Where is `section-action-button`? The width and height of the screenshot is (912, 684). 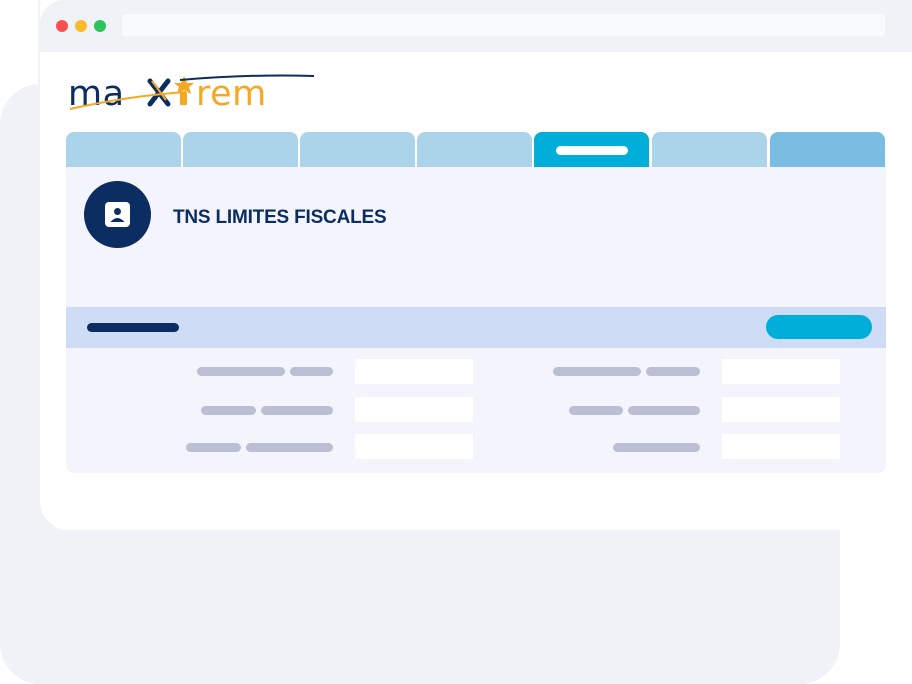
section-action-button is located at coordinates (819, 327).